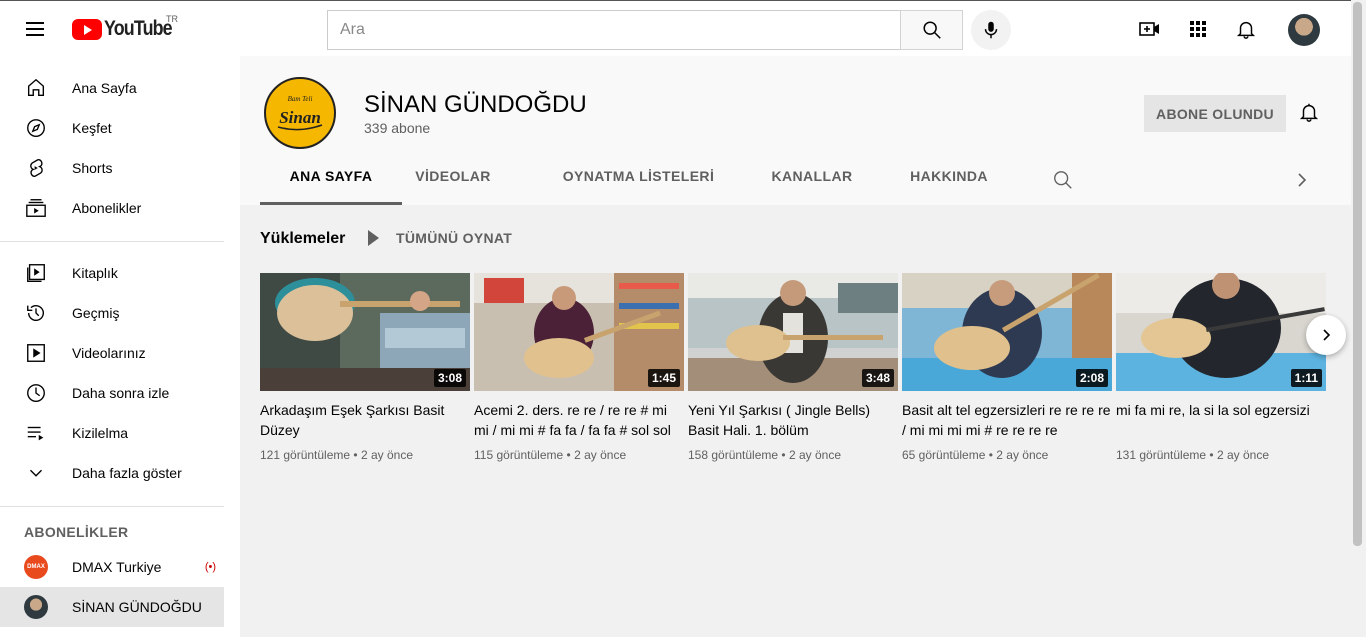 This screenshot has width=1366, height=637. I want to click on sidebar-item-explore: Keşfet, so click(112, 128).